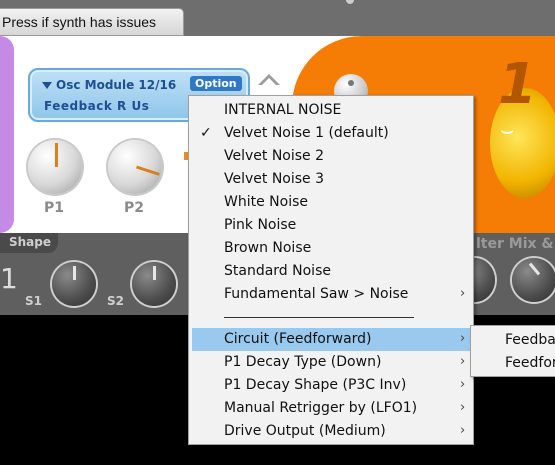  Describe the element at coordinates (74, 273) in the screenshot. I see `s1-knob-indicator` at that location.